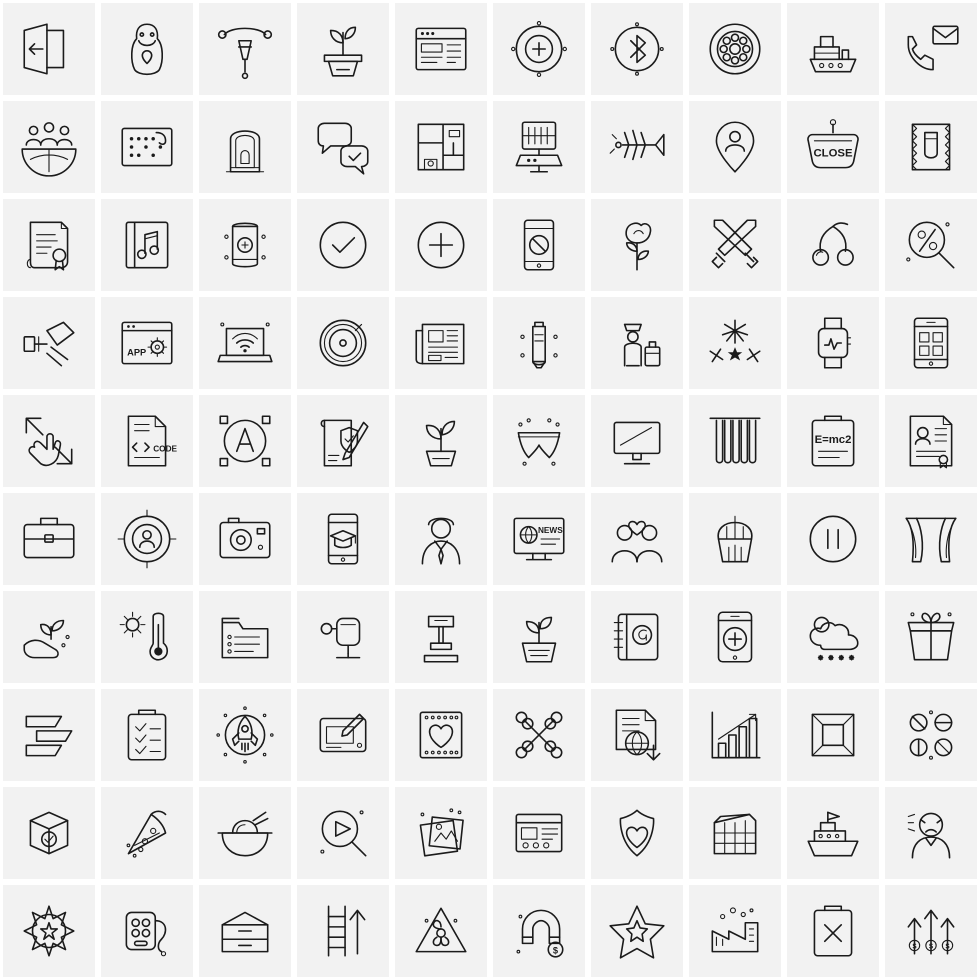 Image resolution: width=980 pixels, height=980 pixels. What do you see at coordinates (931, 441) in the screenshot?
I see `resume-document-icon` at bounding box center [931, 441].